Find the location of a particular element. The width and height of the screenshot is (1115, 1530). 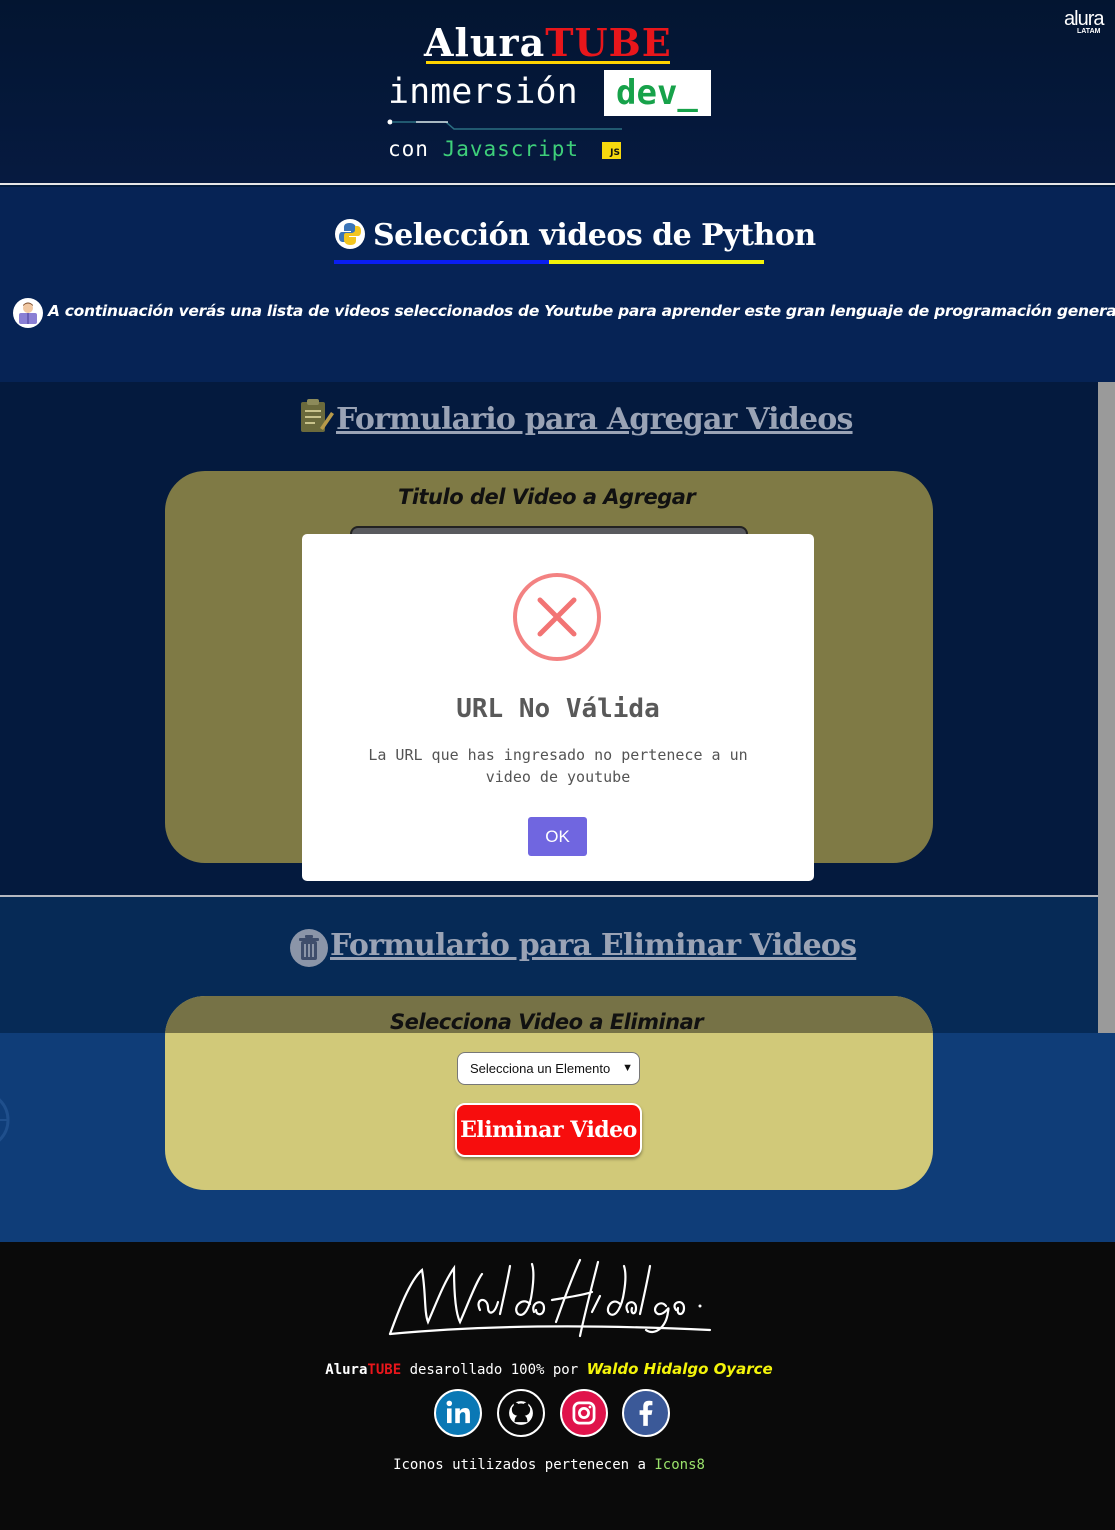

icons-credit-text: Iconos utilizados pertenecen a is located at coordinates (524, 1465).